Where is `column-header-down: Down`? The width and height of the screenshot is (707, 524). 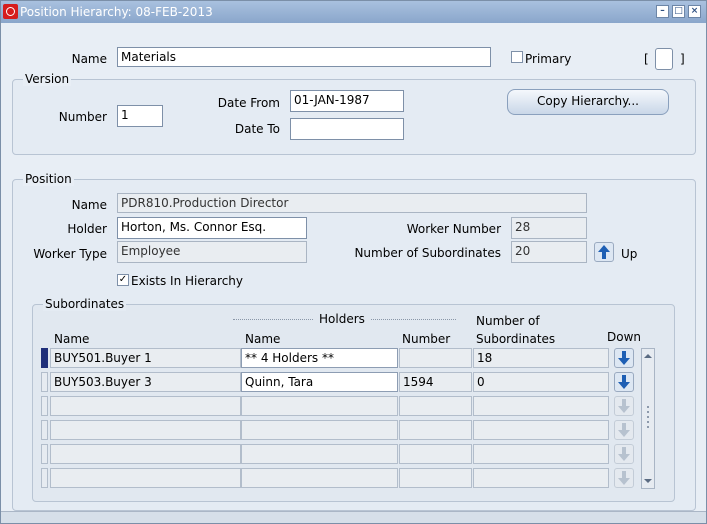 column-header-down: Down is located at coordinates (624, 337).